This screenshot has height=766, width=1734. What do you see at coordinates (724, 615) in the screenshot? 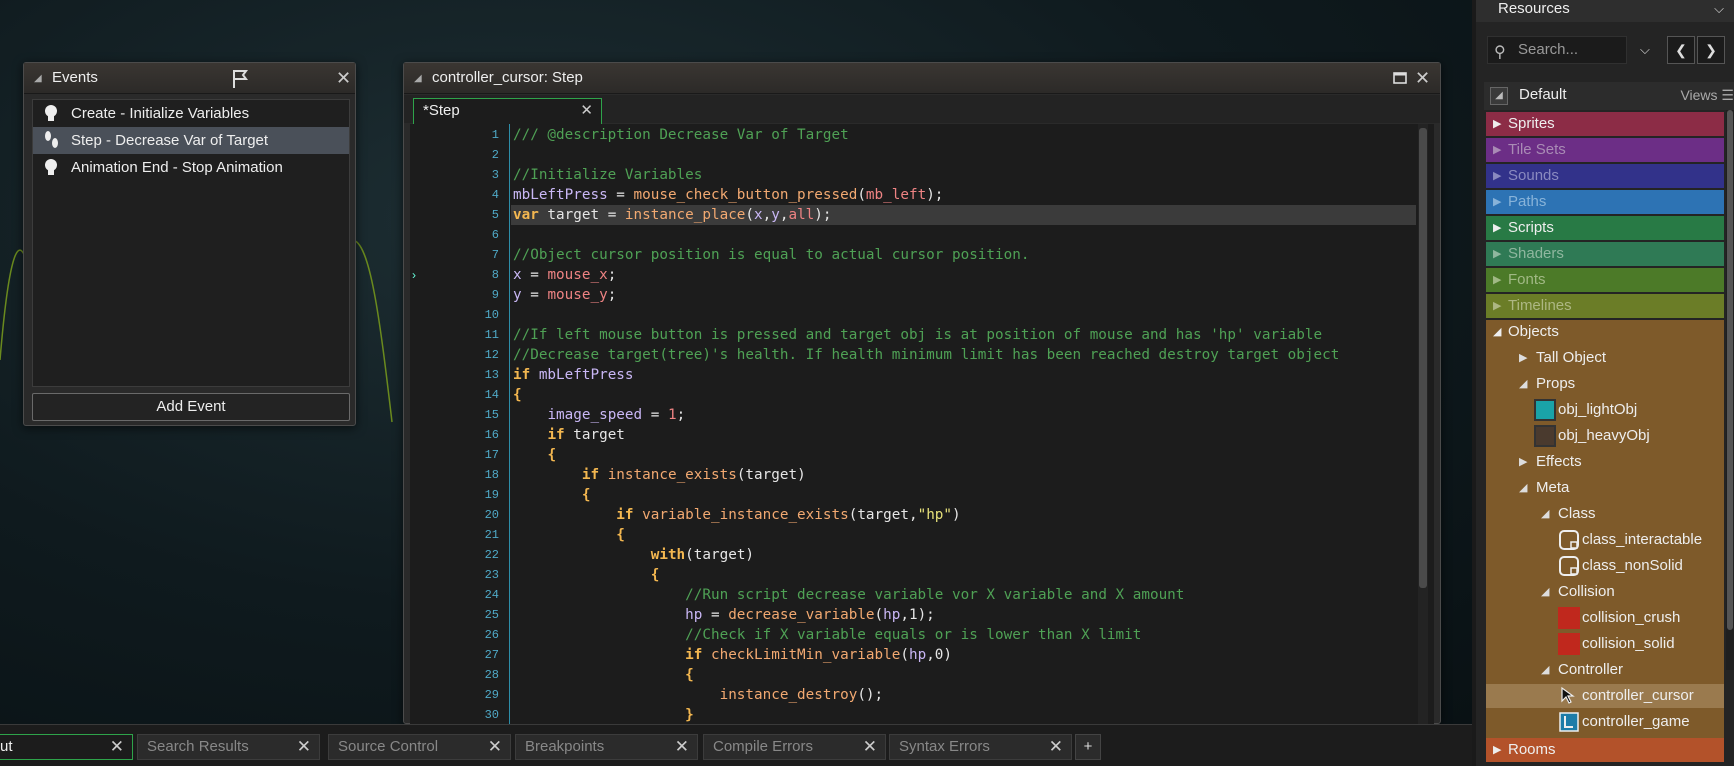
I see `code-line: hp = decrease_variable(hp,1);` at bounding box center [724, 615].